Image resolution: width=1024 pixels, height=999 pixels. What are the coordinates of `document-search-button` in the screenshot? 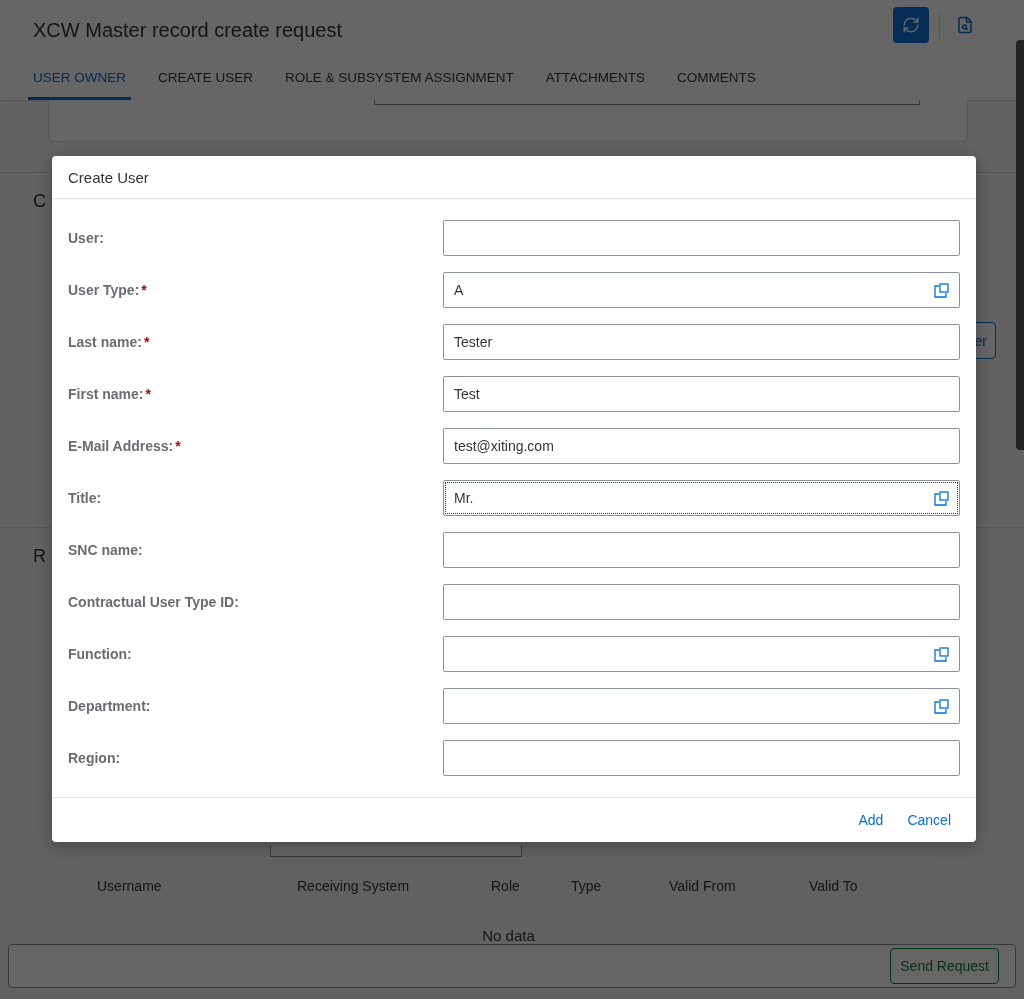 It's located at (965, 25).